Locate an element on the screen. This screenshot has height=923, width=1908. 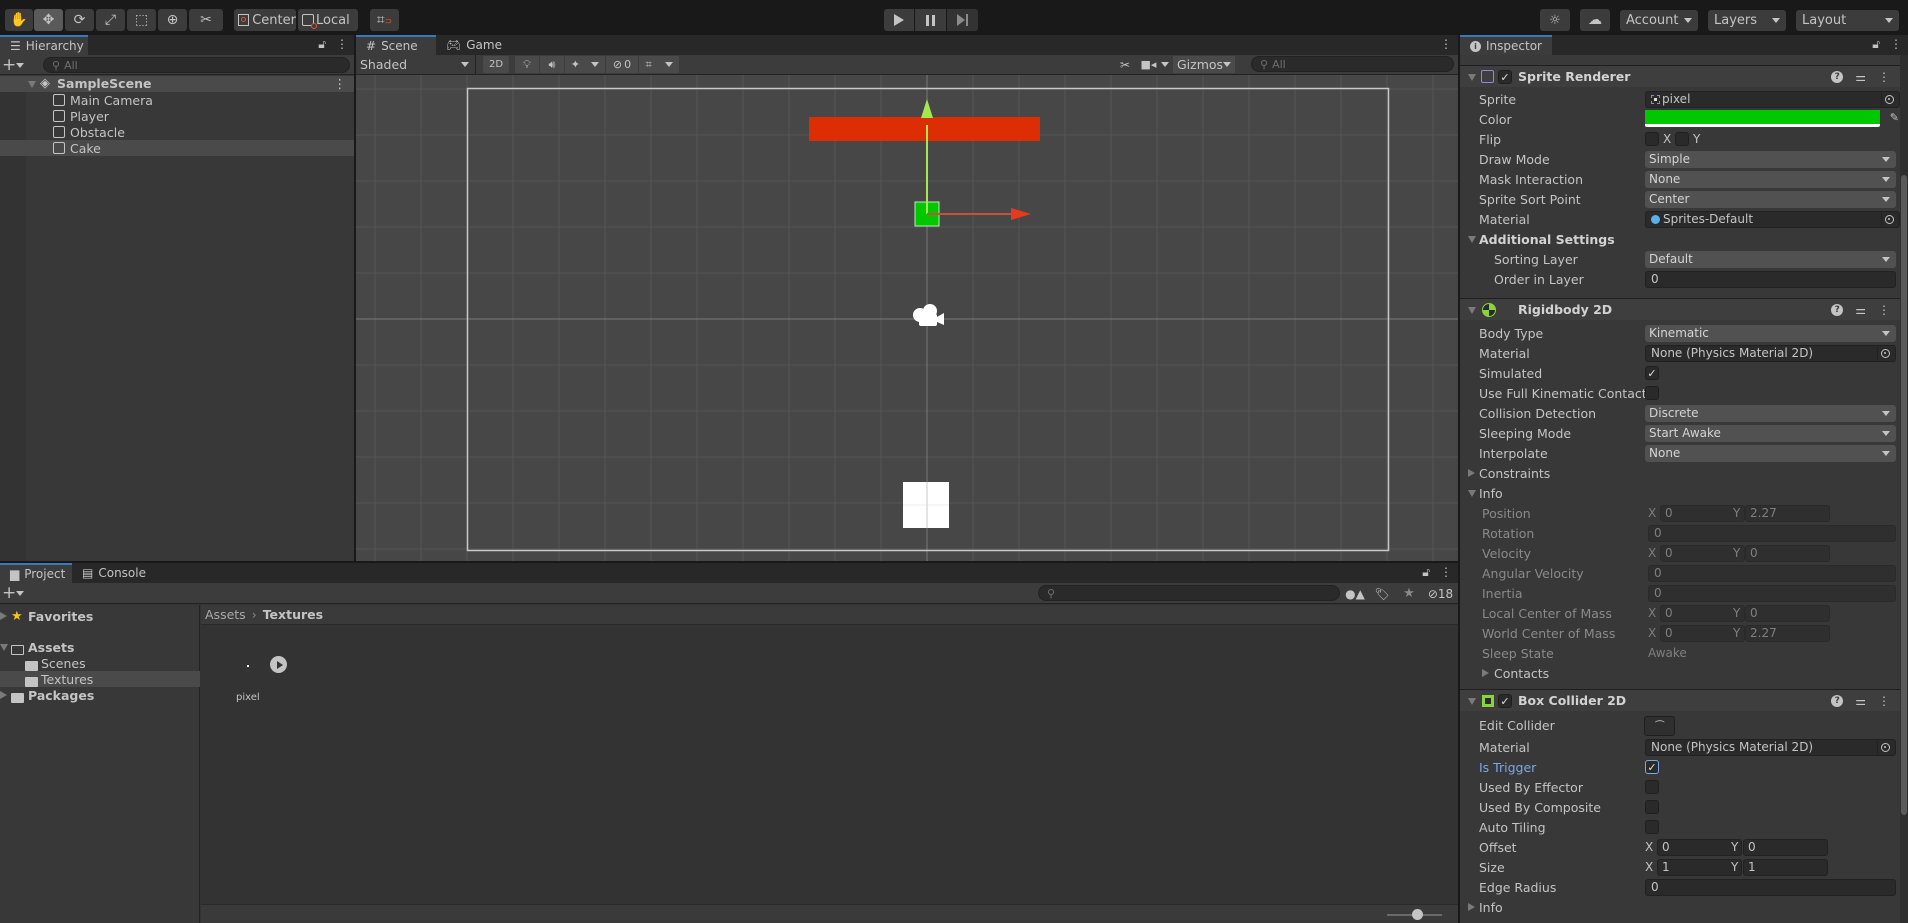
effects-dropdown: ✦ is located at coordinates (585, 64).